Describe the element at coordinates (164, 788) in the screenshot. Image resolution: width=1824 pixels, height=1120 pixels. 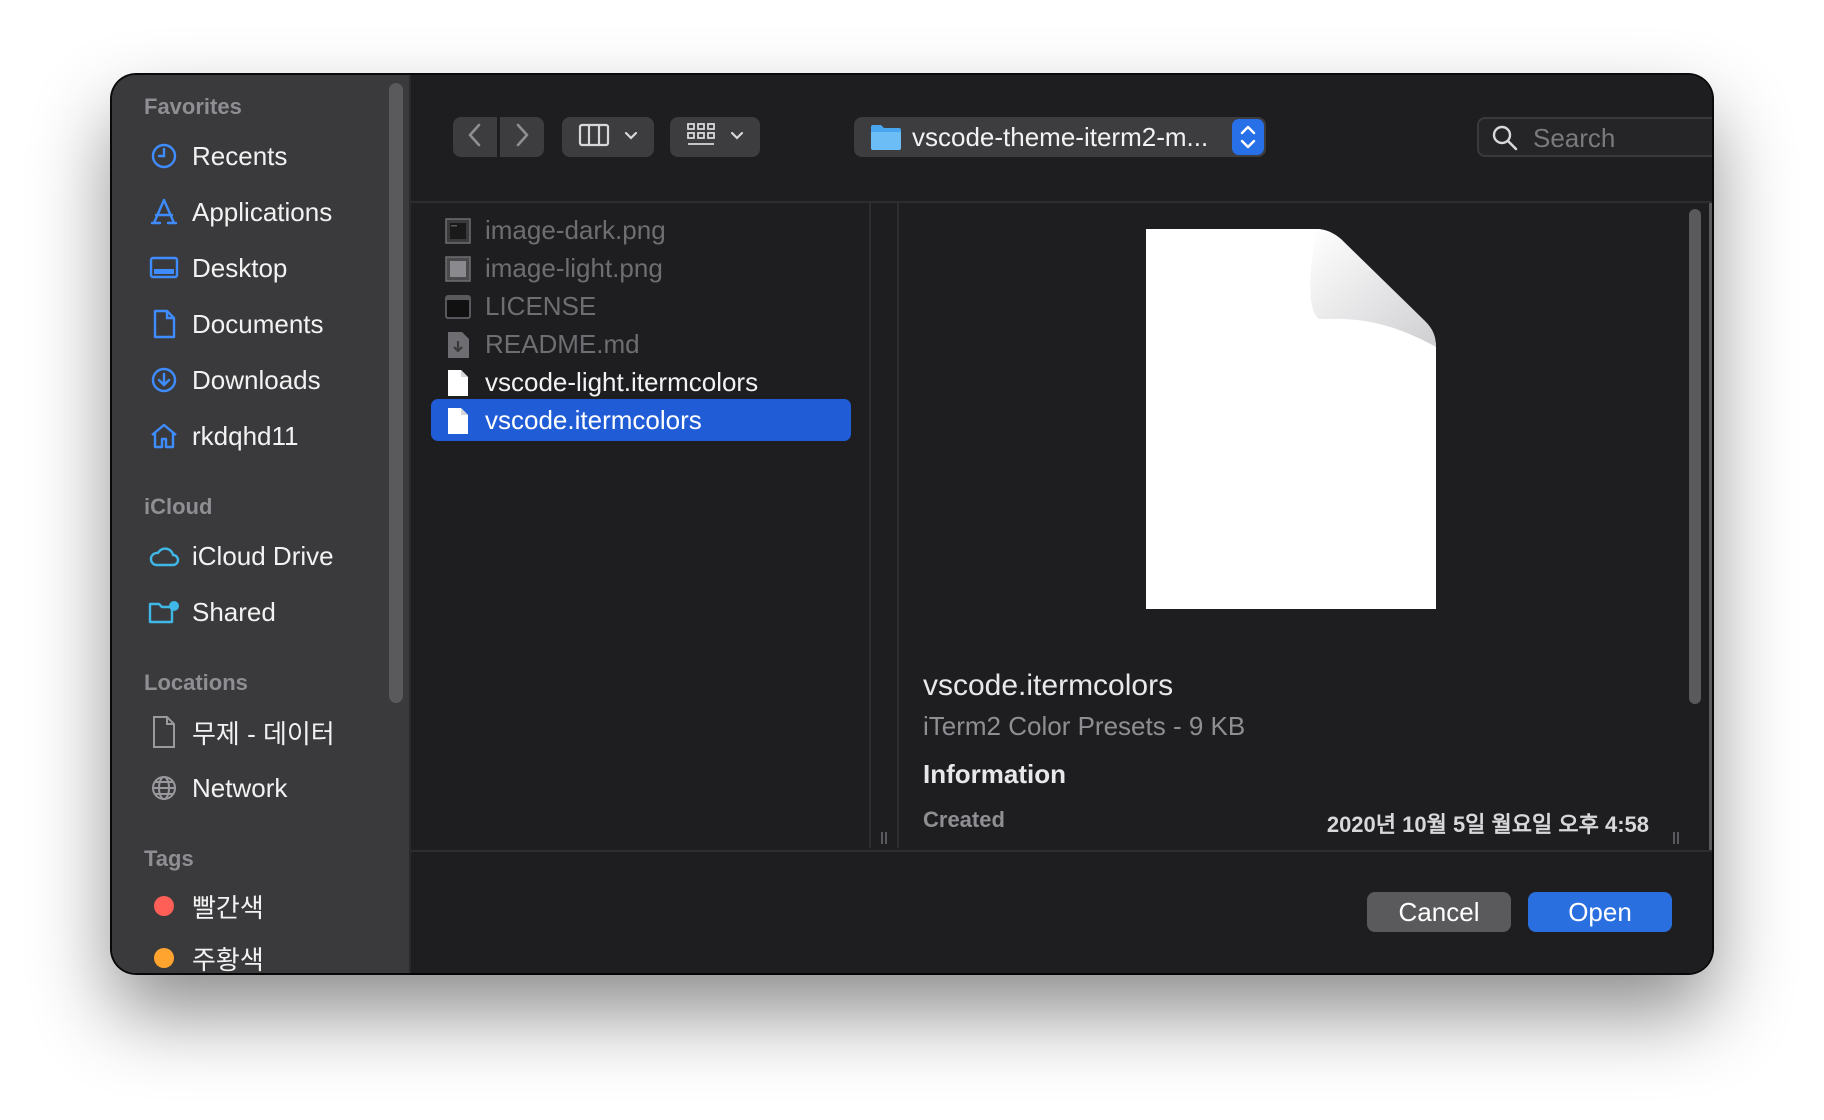
I see `globe-icon` at that location.